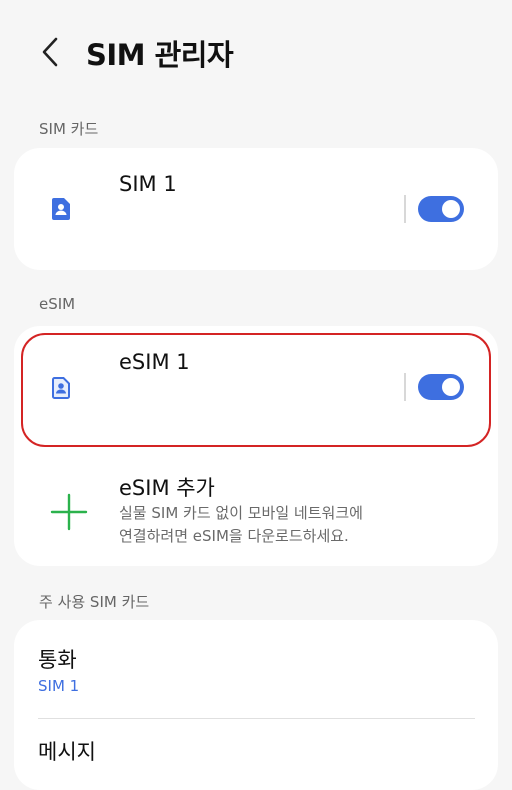 The image size is (512, 790). What do you see at coordinates (256, 669) in the screenshot?
I see `call-row: 통화 SIM 1` at bounding box center [256, 669].